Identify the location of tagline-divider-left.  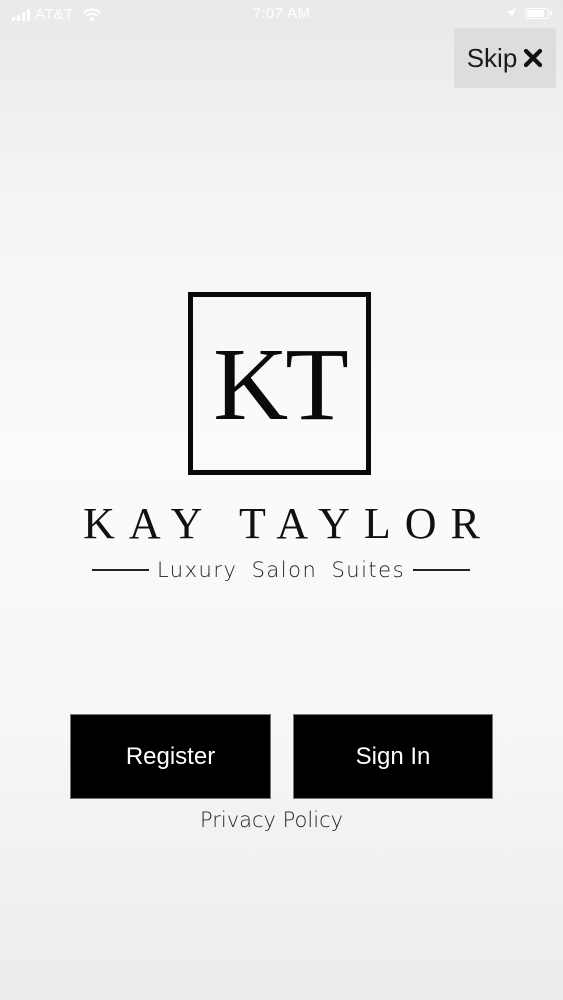
(120, 570).